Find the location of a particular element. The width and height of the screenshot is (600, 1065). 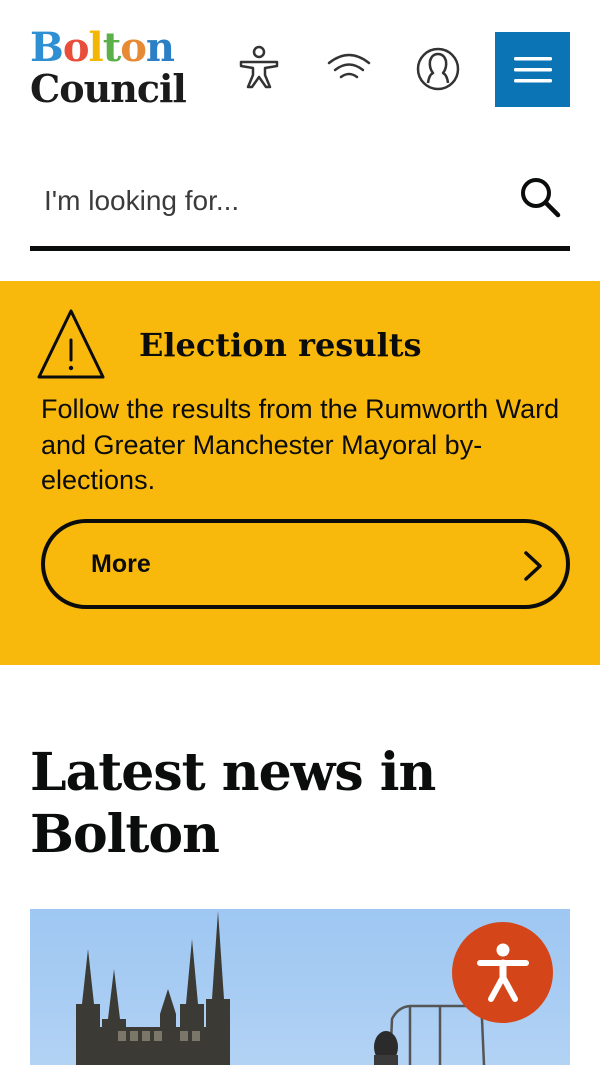

search-button is located at coordinates (540, 197).